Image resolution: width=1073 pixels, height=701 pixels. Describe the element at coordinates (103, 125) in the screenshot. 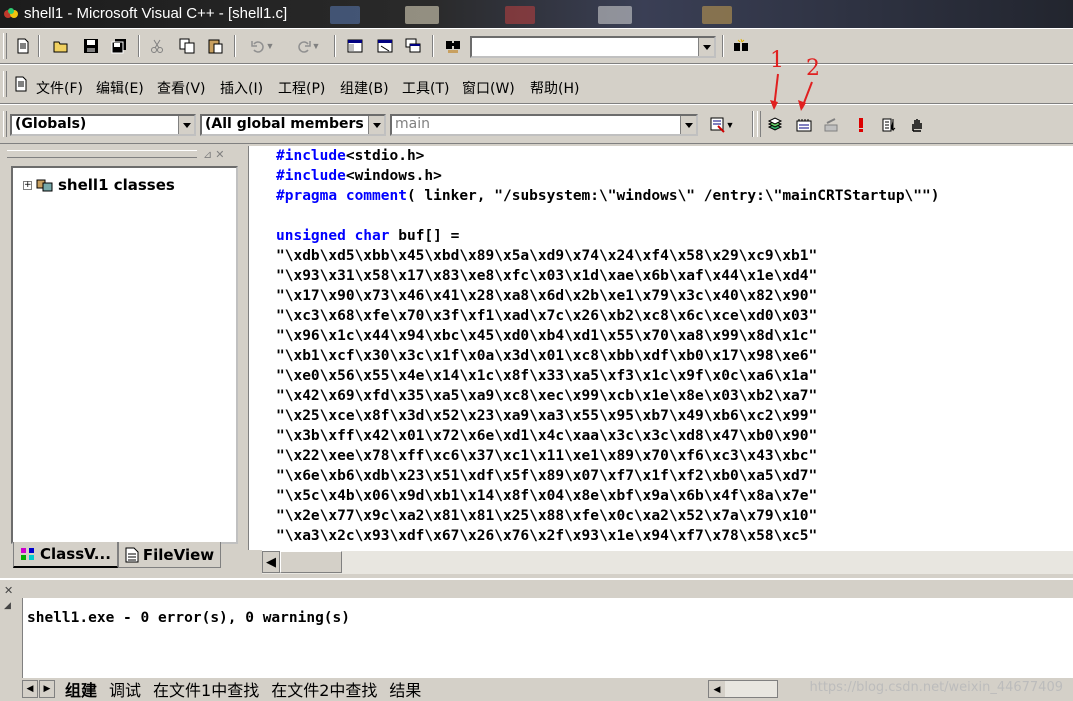

I see `class-combo: (Globals)` at that location.